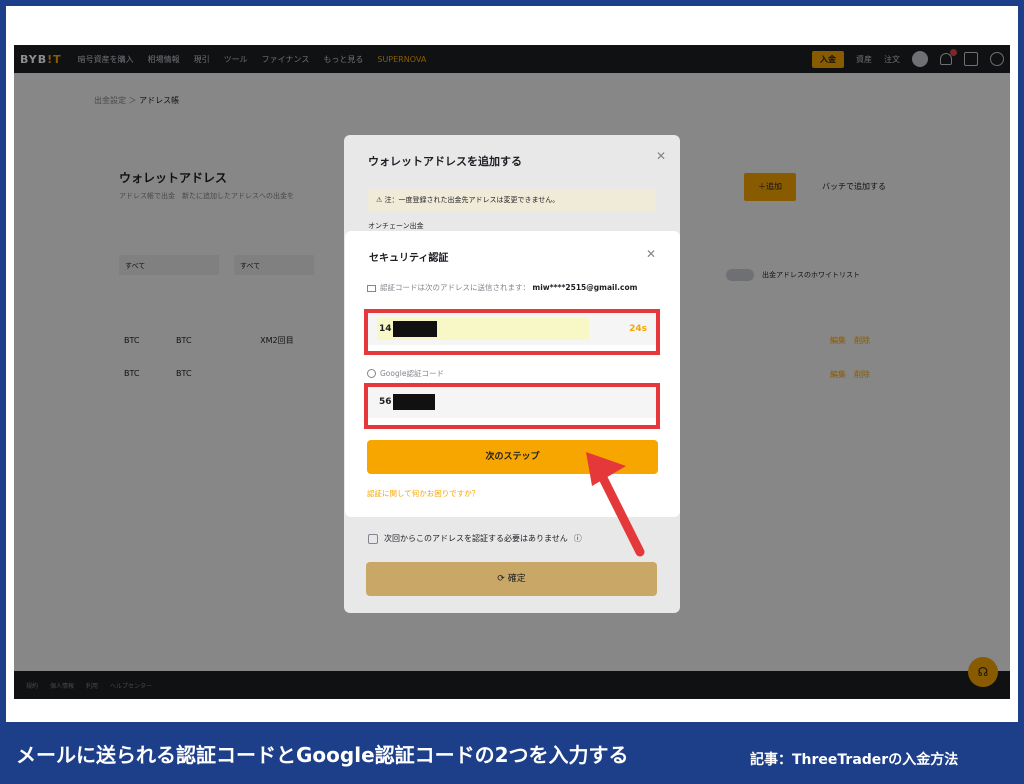  Describe the element at coordinates (445, 161) in the screenshot. I see `dialog-title: ウォレットアドレスを追加する` at that location.